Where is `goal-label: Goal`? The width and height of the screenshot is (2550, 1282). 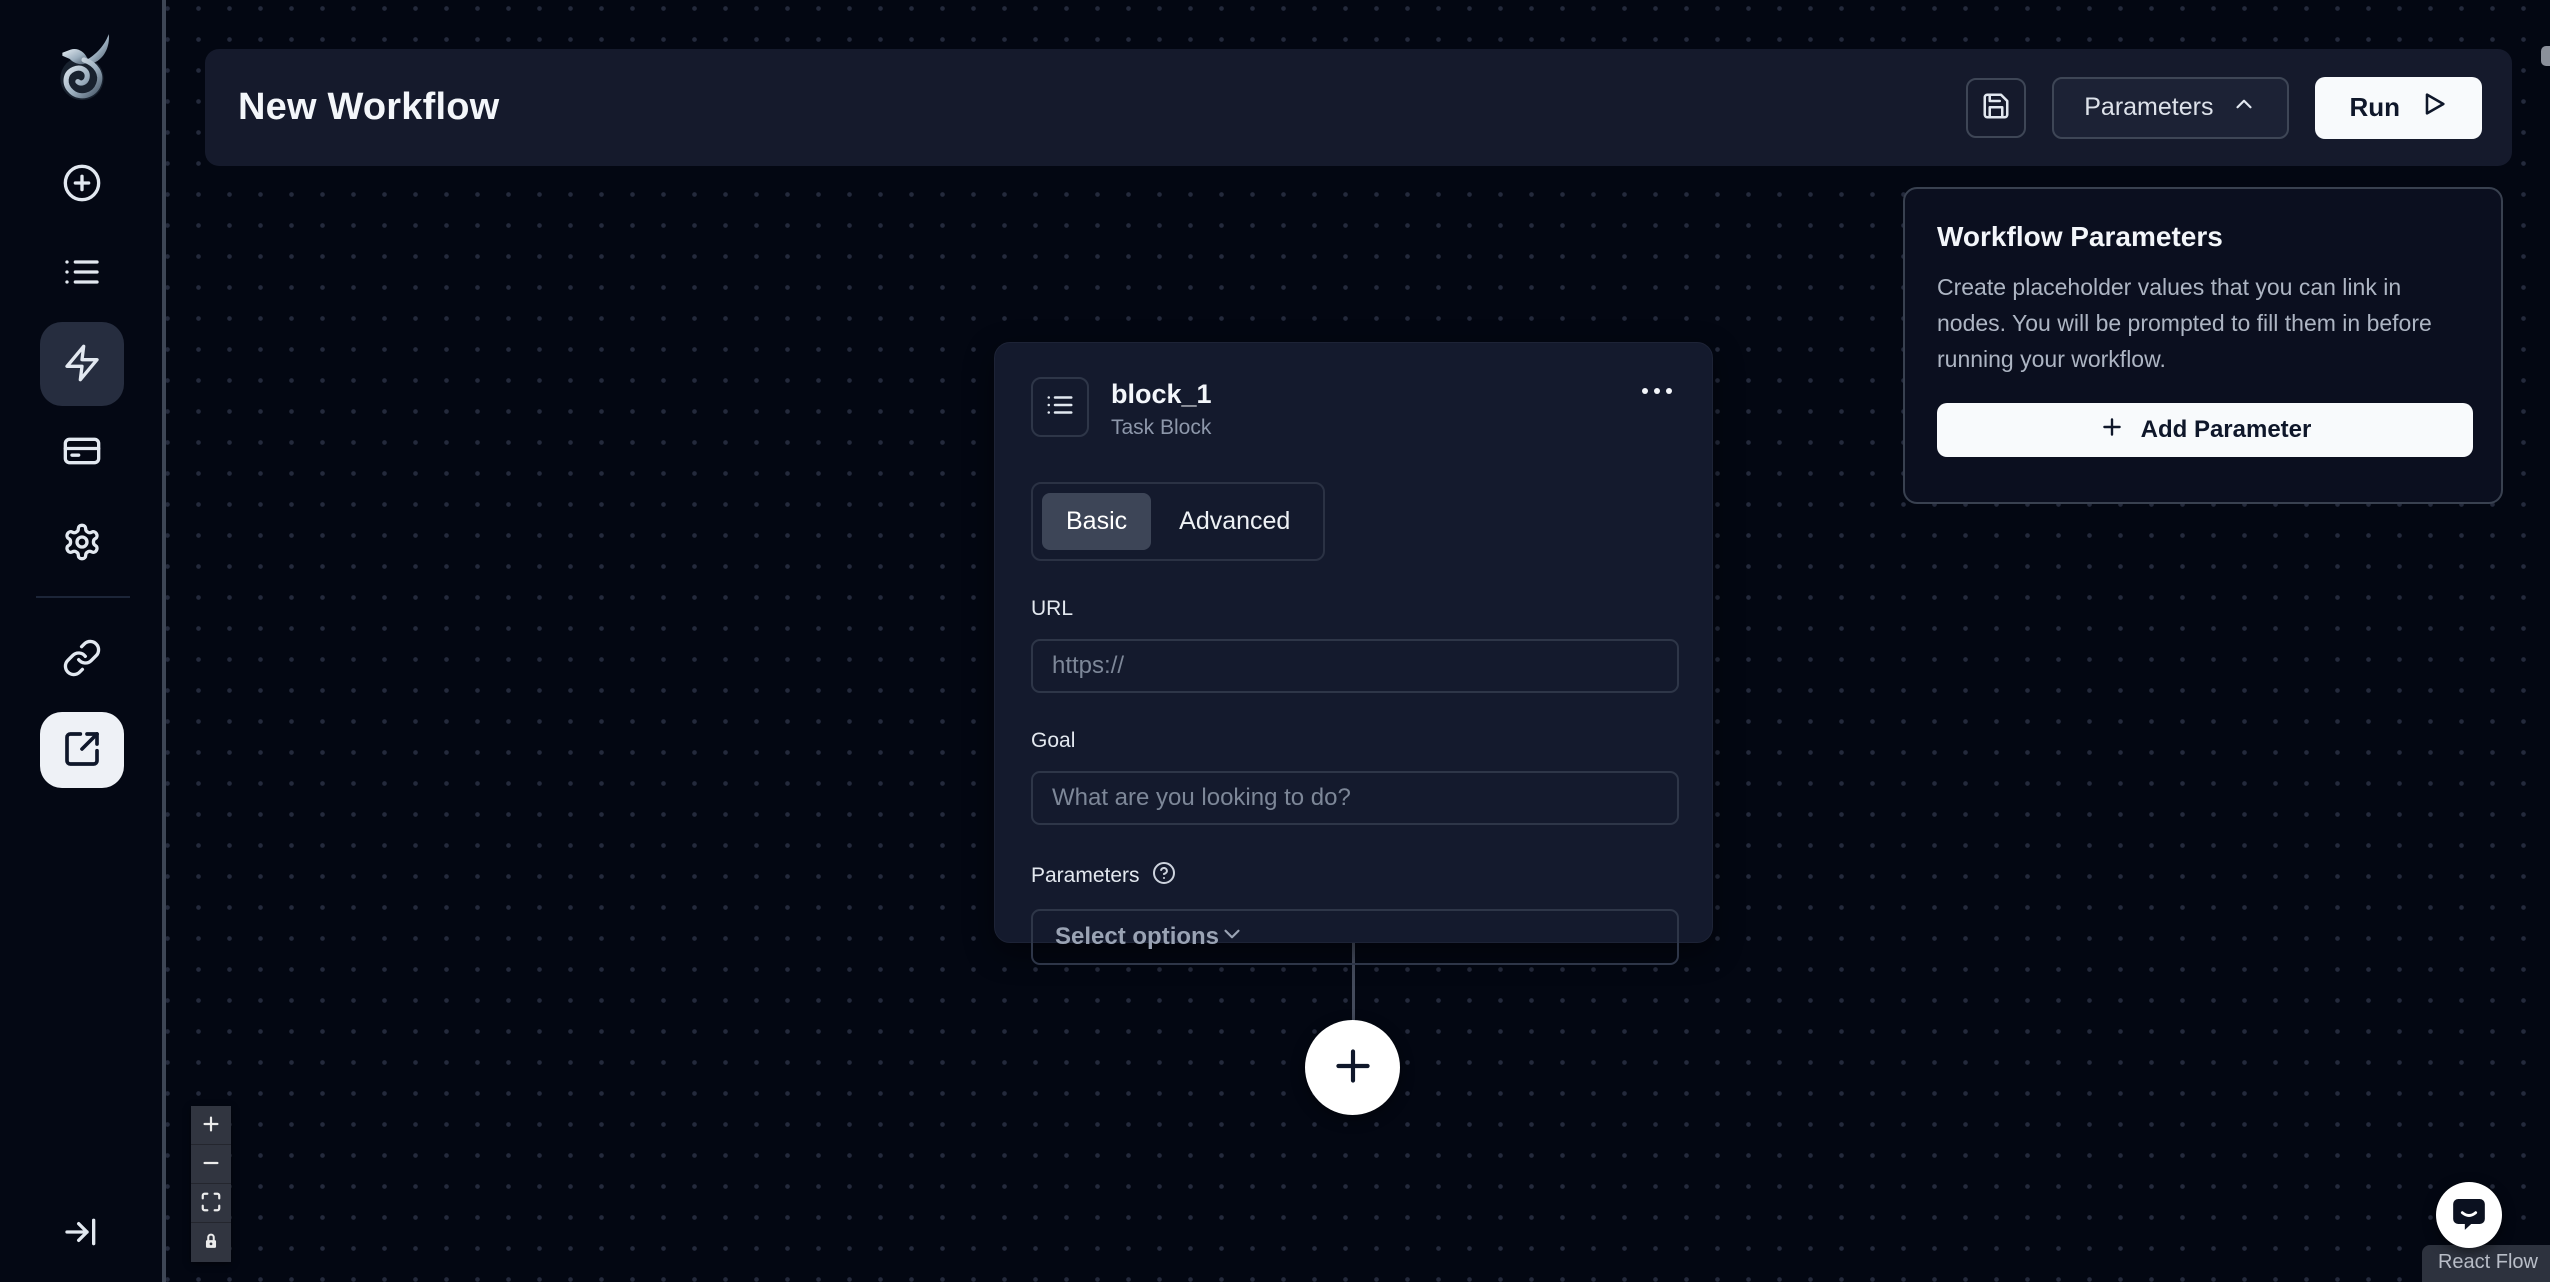 goal-label: Goal is located at coordinates (1053, 740).